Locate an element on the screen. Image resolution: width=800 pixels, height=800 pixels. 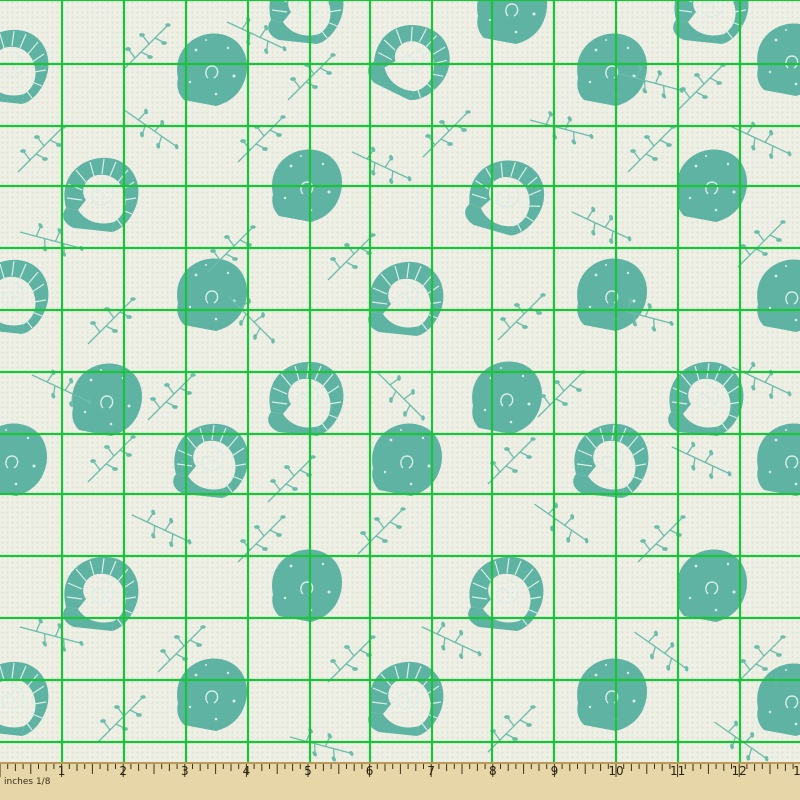
ruler-number: 8 is located at coordinates (493, 771).